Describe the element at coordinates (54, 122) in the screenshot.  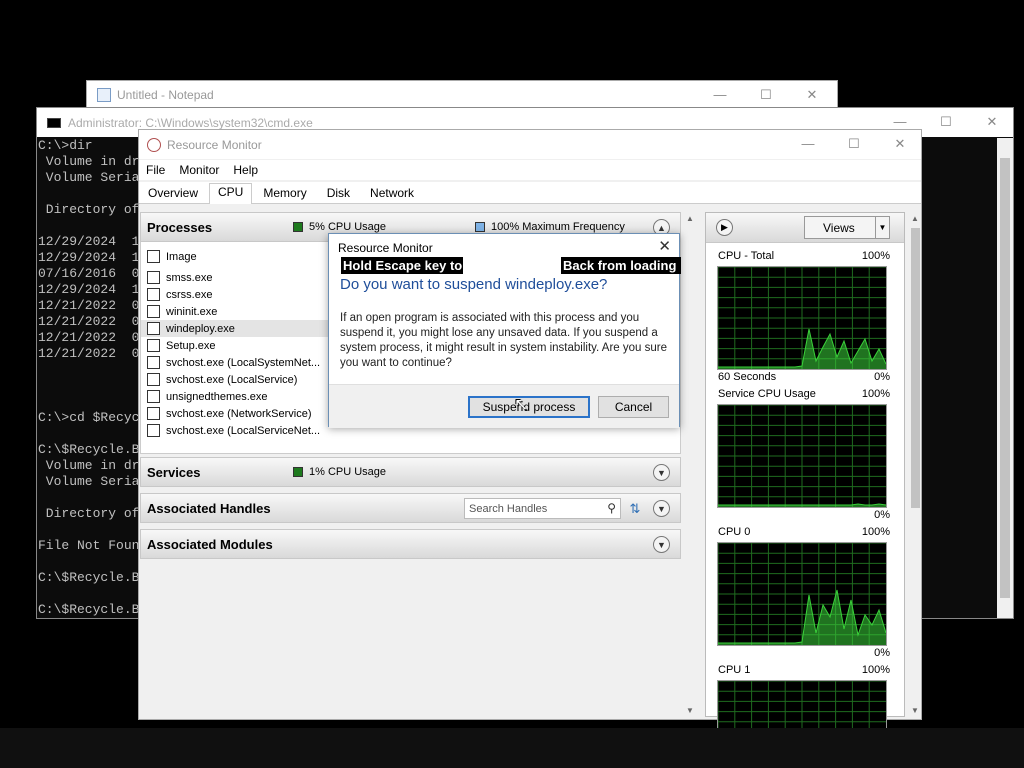
I see `cmd-icon` at that location.